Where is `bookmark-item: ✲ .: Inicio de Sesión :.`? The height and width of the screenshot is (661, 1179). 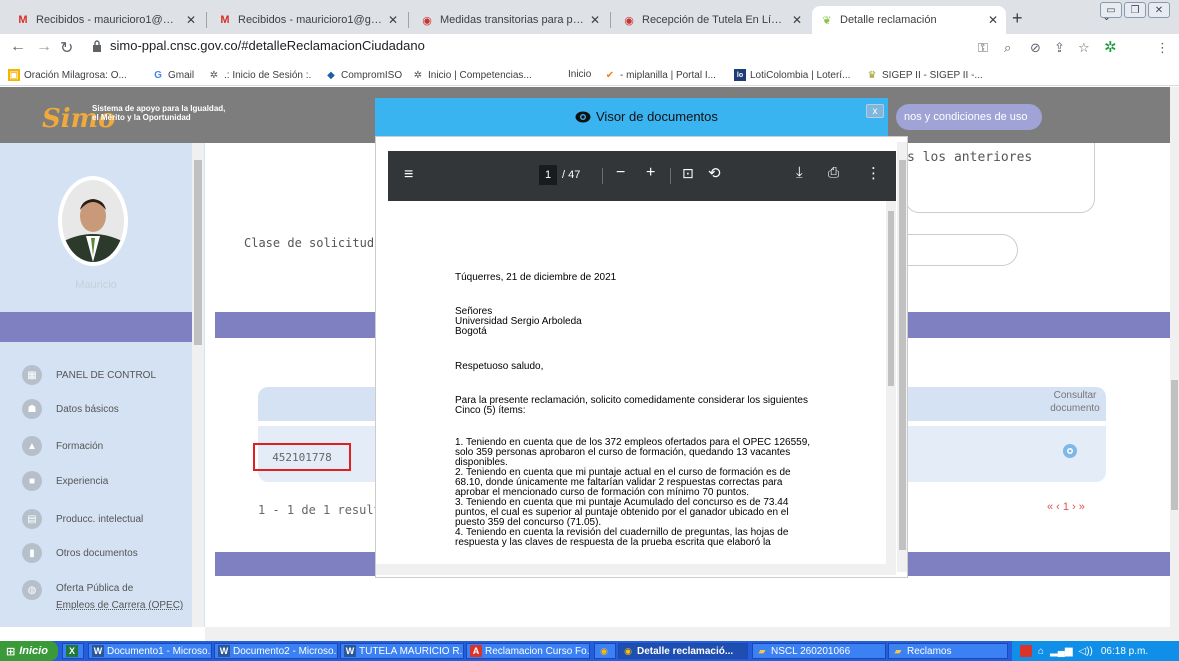
bookmark-item: ✲ .: Inicio de Sesión :. is located at coordinates (259, 75).